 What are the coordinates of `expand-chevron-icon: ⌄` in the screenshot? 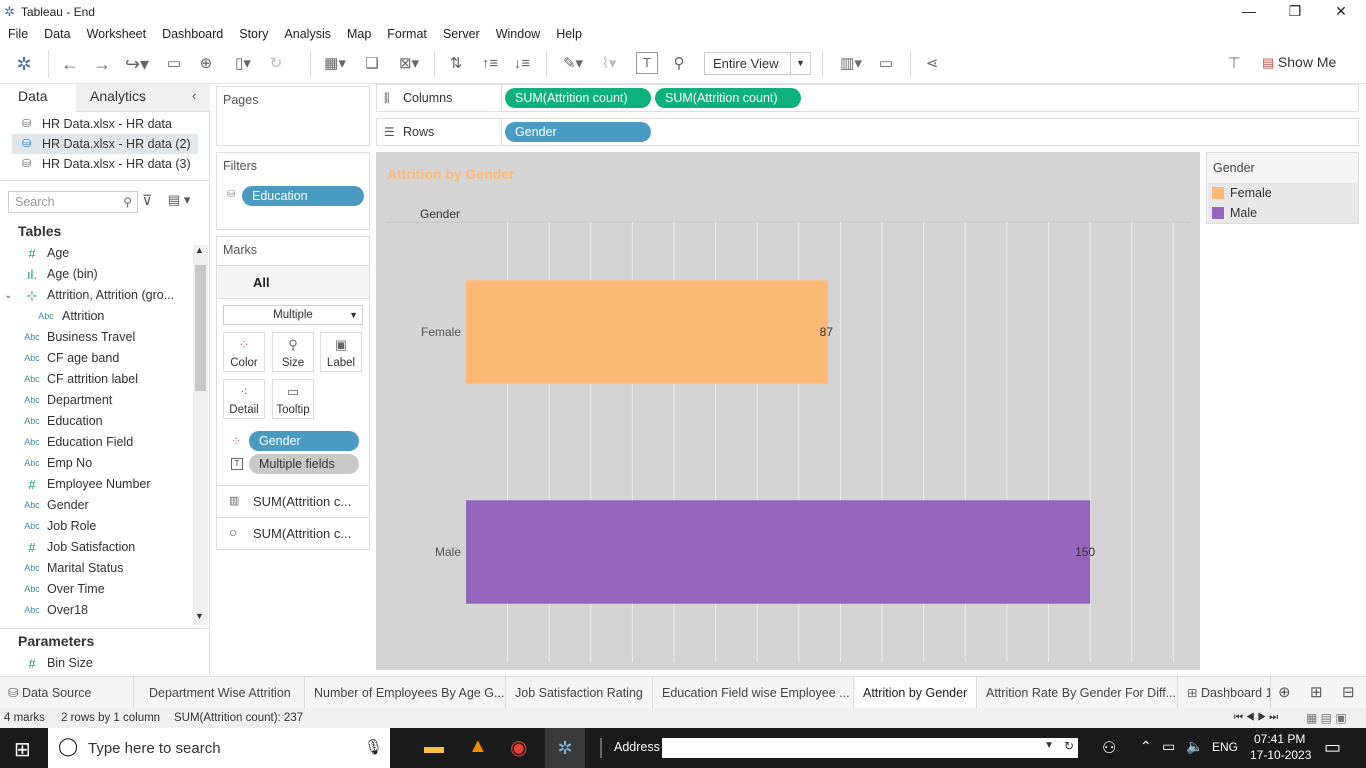 It's located at (8, 295).